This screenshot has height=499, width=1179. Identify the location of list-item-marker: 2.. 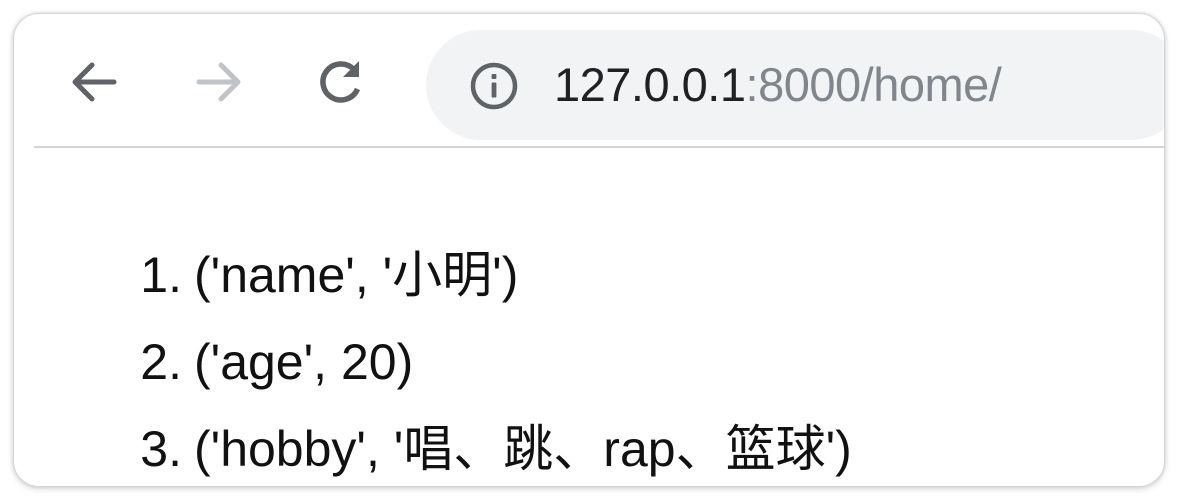
(161, 362).